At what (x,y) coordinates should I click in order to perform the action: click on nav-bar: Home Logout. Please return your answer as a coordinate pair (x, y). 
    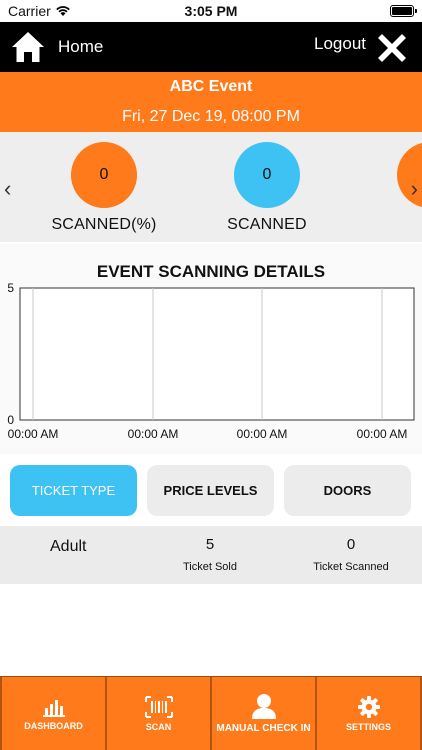
    Looking at the image, I should click on (211, 47).